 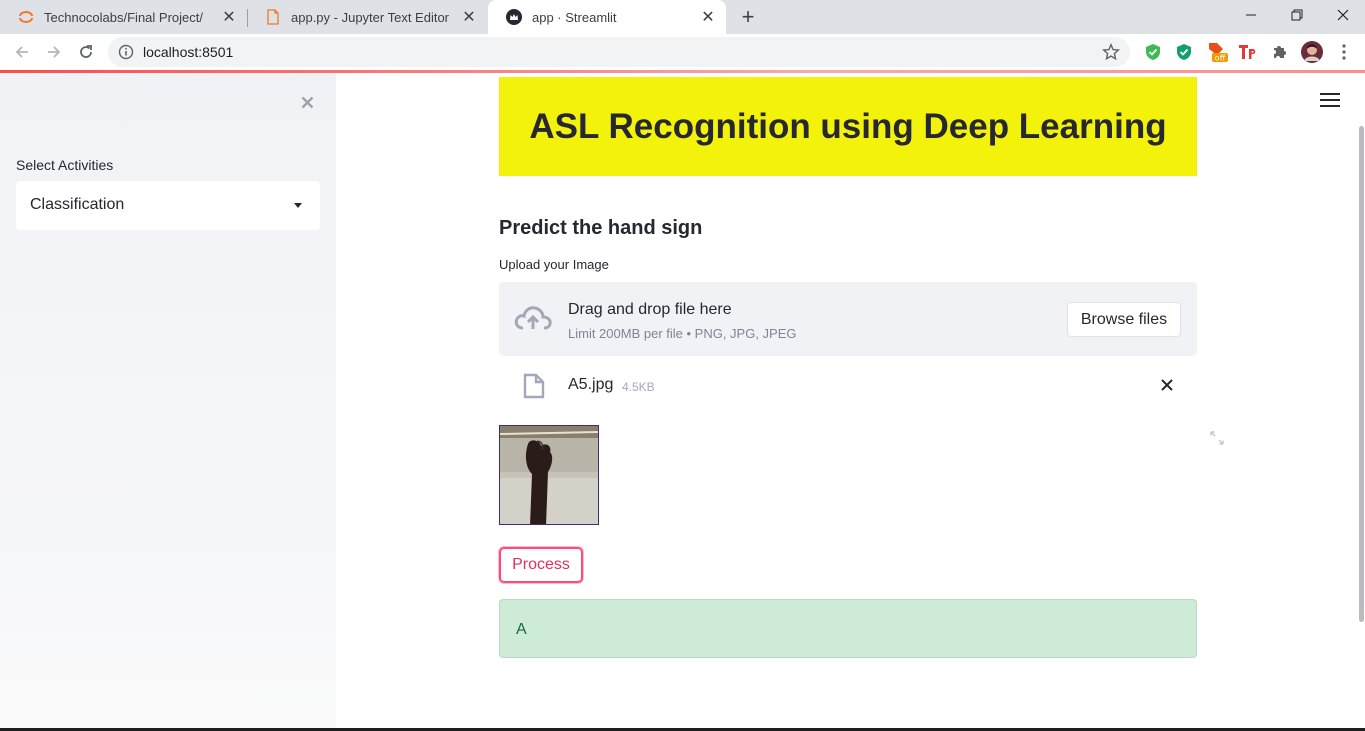 I want to click on tab-title: Technocolabs/Final Project/, so click(x=123, y=17).